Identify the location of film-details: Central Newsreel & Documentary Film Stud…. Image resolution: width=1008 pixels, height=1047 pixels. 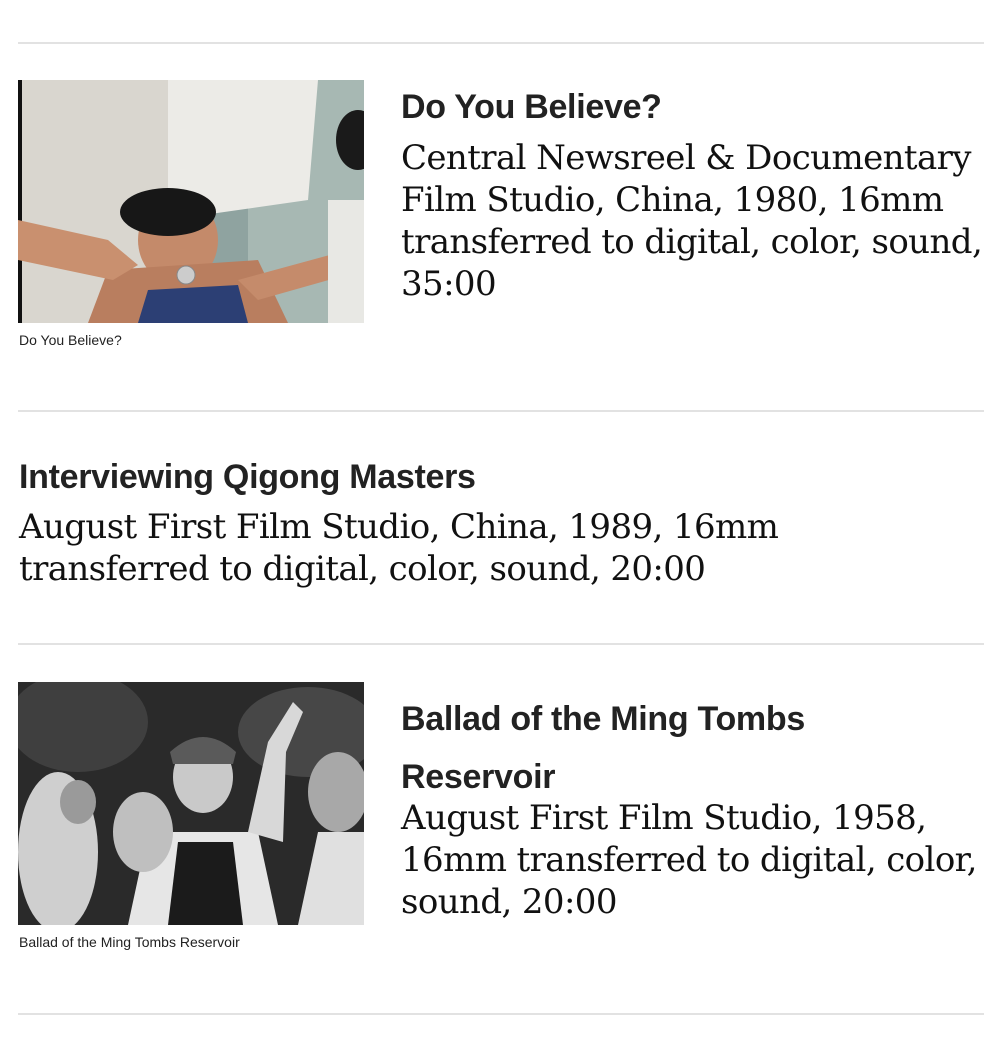
(692, 221).